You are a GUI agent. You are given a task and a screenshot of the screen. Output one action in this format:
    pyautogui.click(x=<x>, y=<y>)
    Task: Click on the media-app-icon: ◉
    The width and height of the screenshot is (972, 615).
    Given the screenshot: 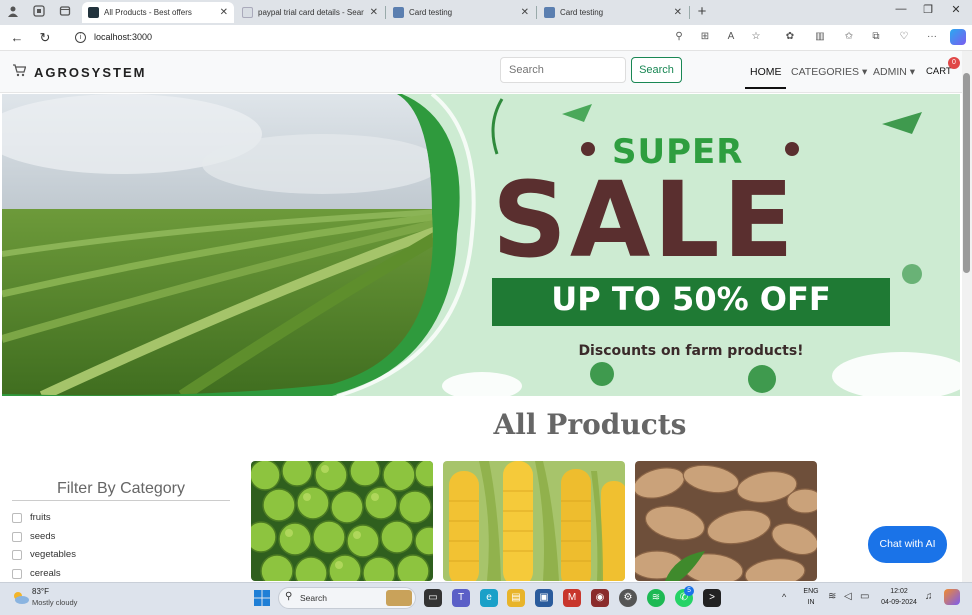 What is the action you would take?
    pyautogui.click(x=600, y=598)
    